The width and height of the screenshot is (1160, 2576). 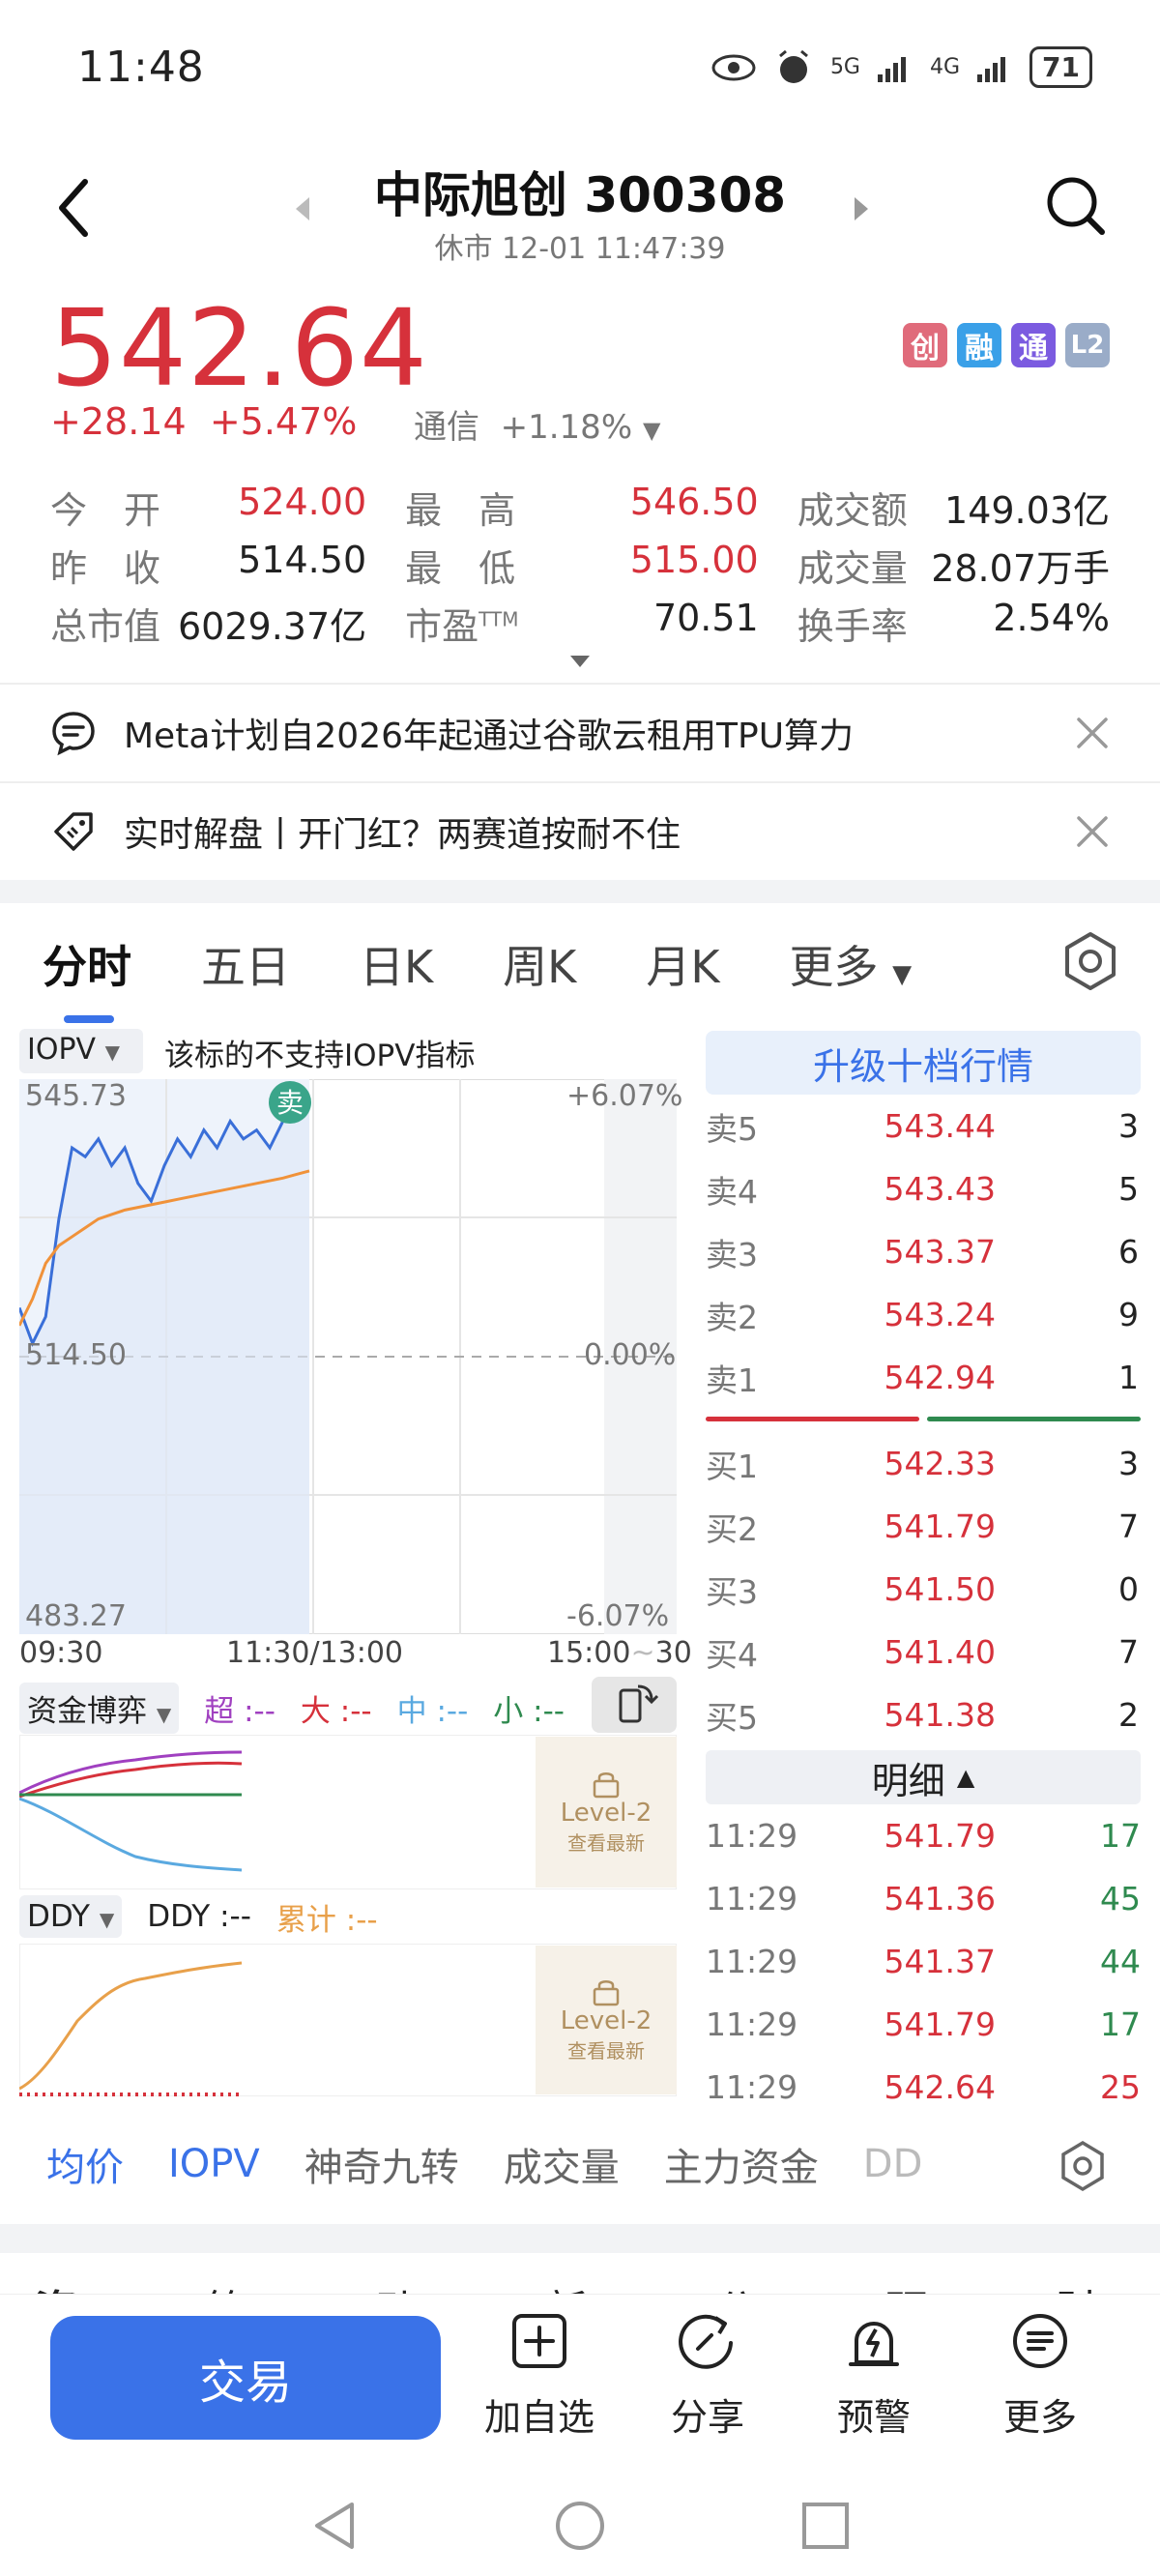 What do you see at coordinates (1076, 206) in the screenshot?
I see `search-icon` at bounding box center [1076, 206].